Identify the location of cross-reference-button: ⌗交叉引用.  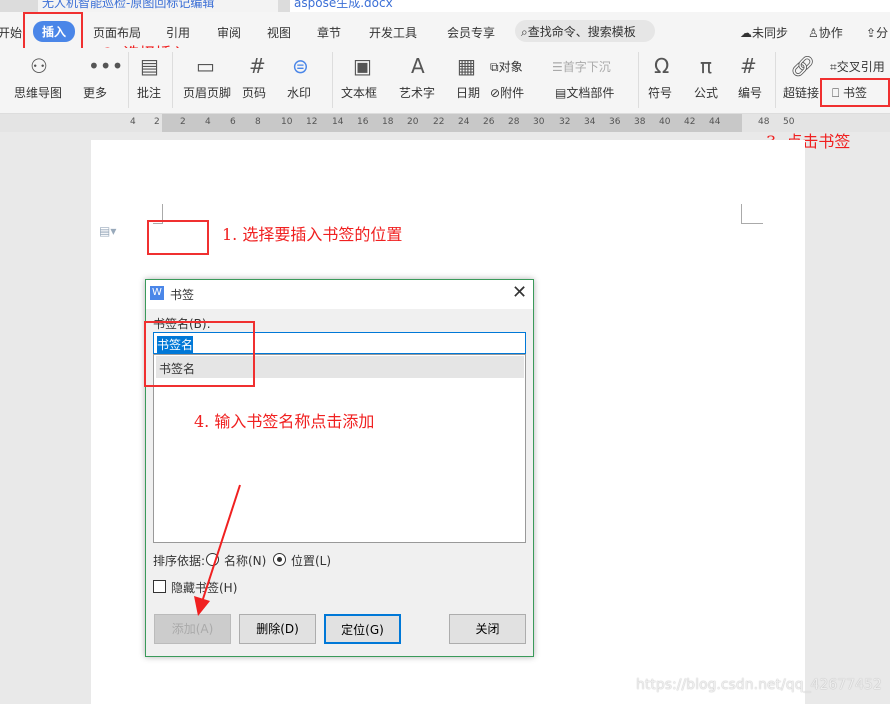
(857, 66).